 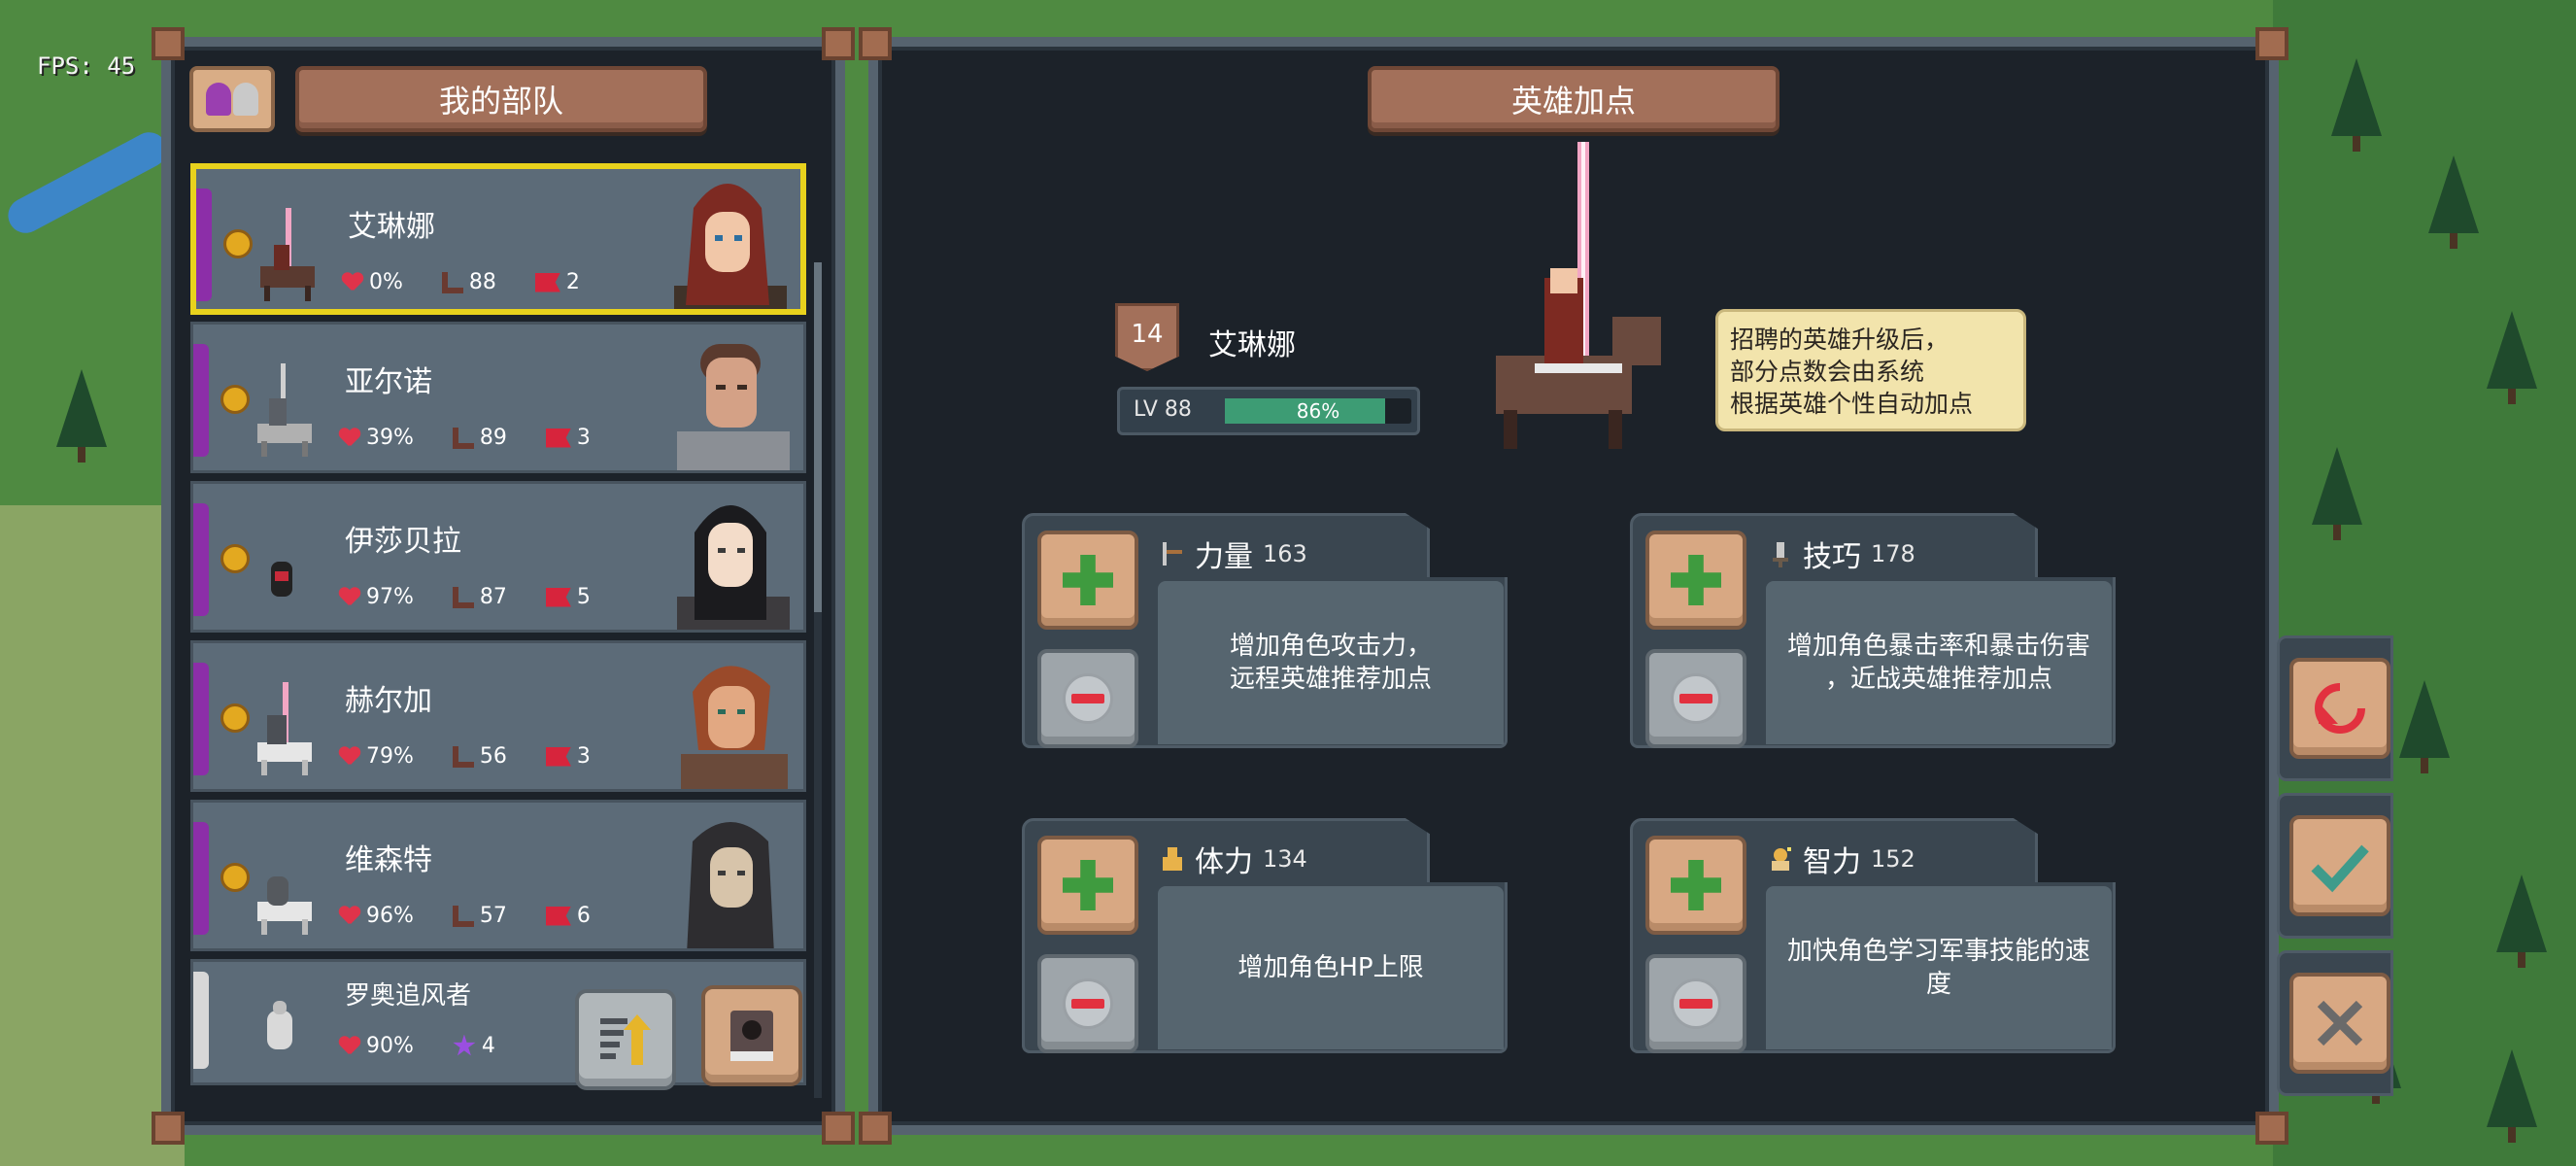 I want to click on close-icon, so click(x=2340, y=1023).